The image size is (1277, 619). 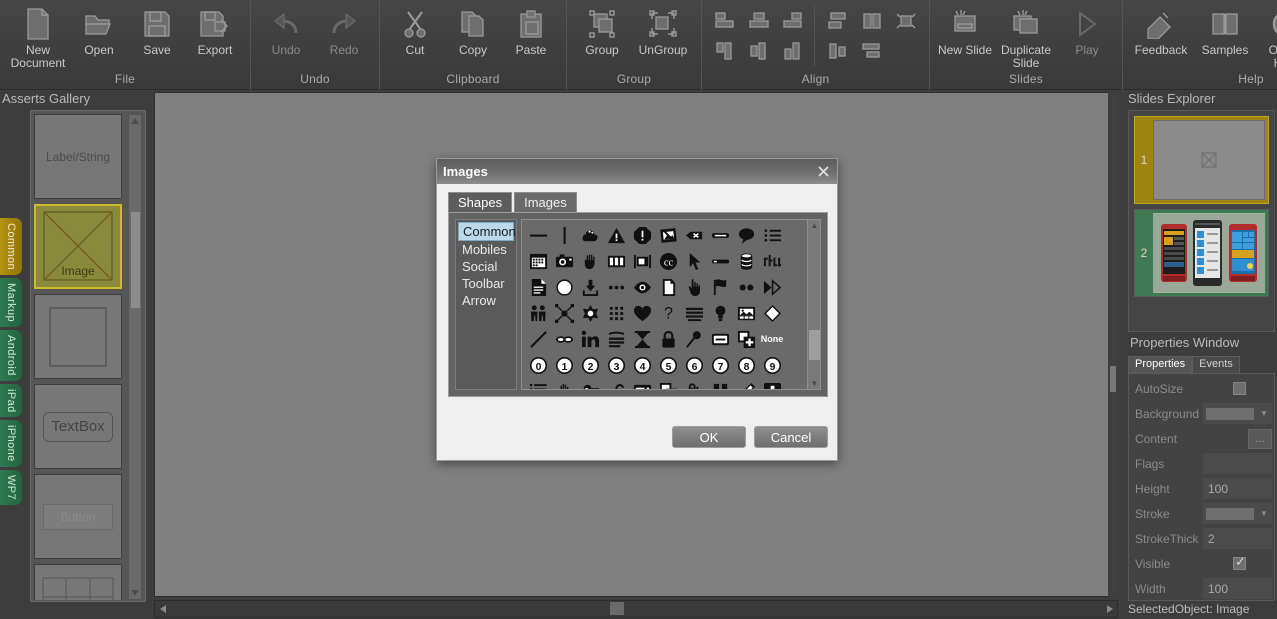 I want to click on no-photo-icon, so click(x=668, y=235).